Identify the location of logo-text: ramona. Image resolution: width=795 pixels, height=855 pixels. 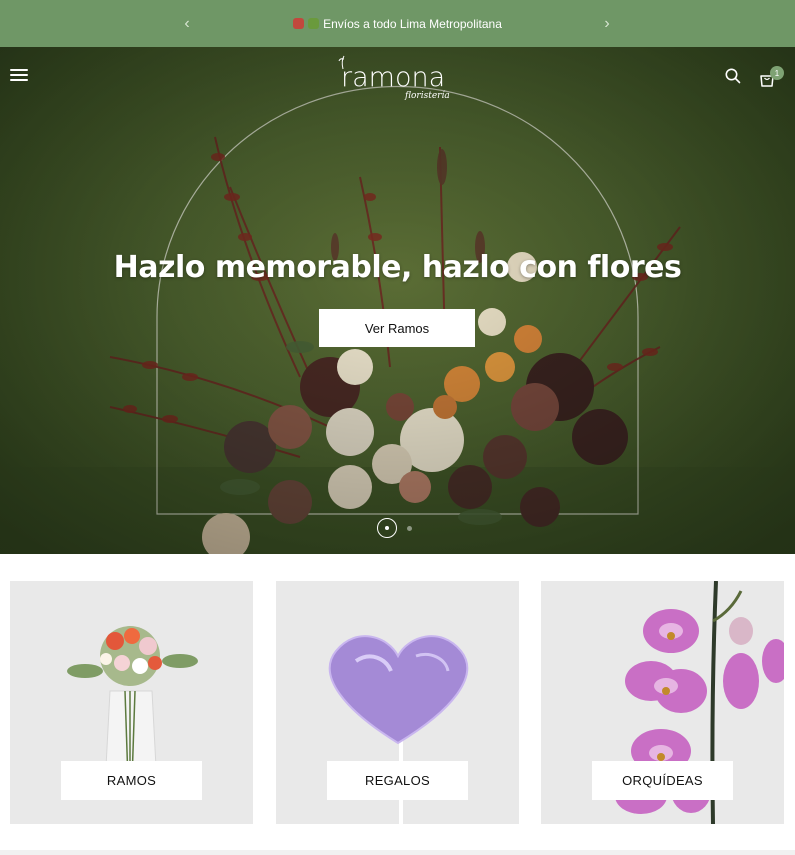
(393, 77).